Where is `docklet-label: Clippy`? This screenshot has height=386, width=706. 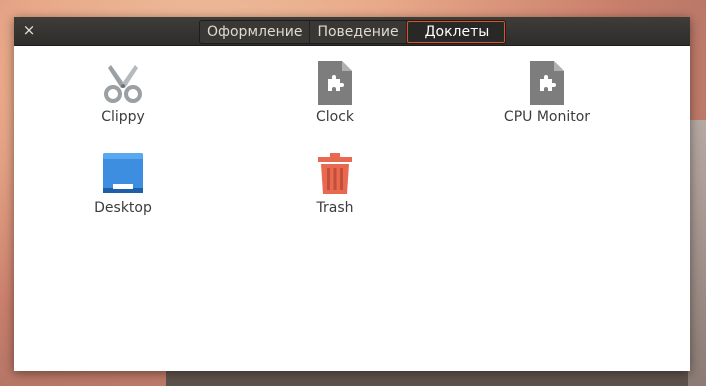 docklet-label: Clippy is located at coordinates (123, 117).